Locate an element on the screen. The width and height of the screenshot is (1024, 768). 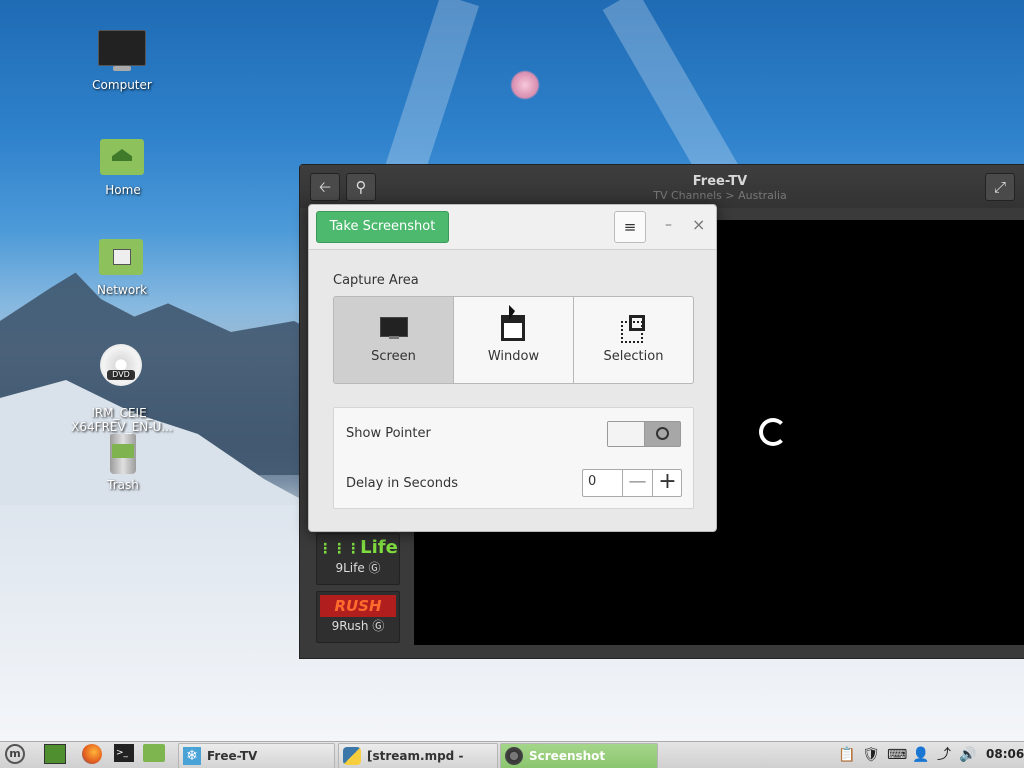
network-tray-icon: ⤴ is located at coordinates (944, 755).